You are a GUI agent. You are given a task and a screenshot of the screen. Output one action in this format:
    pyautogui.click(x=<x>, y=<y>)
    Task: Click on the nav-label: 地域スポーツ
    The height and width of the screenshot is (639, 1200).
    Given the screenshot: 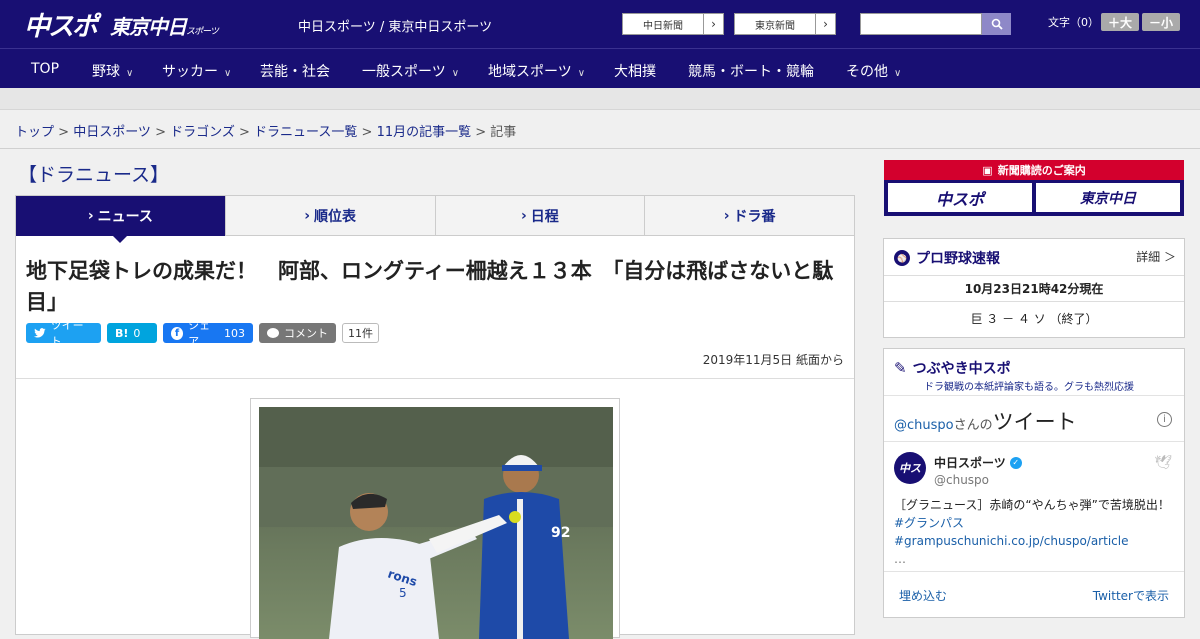 What is the action you would take?
    pyautogui.click(x=530, y=72)
    